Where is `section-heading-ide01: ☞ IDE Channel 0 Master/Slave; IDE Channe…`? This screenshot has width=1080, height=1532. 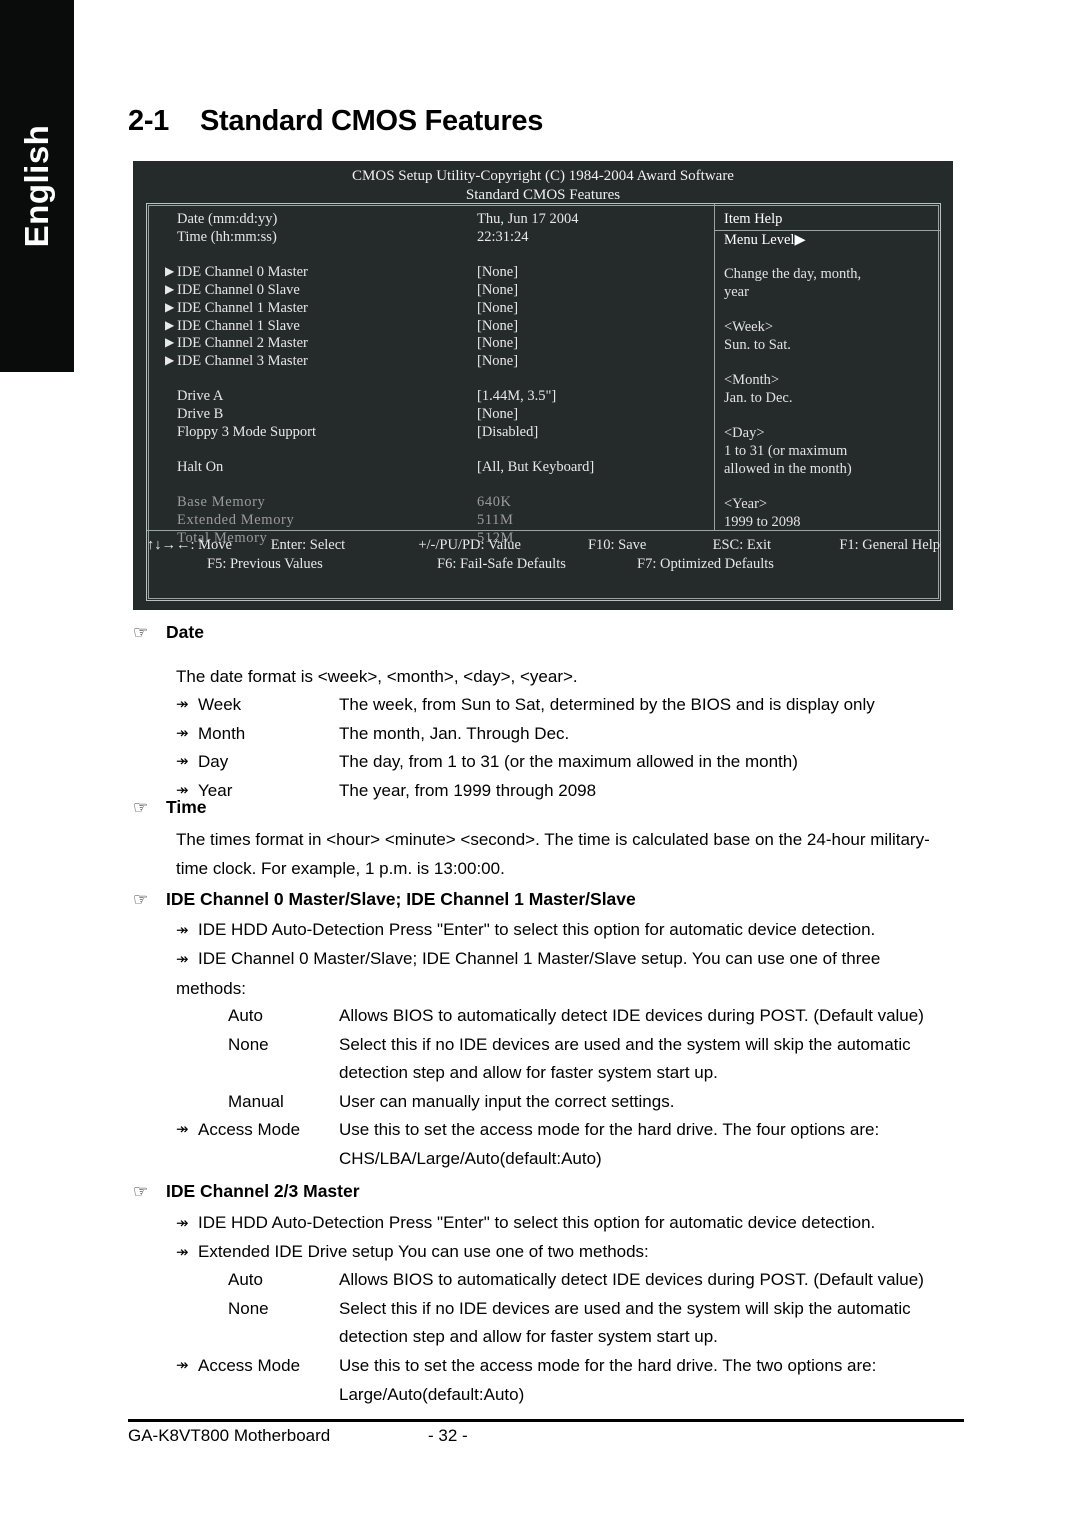 section-heading-ide01: ☞ IDE Channel 0 Master/Slave; IDE Channe… is located at coordinates (384, 899).